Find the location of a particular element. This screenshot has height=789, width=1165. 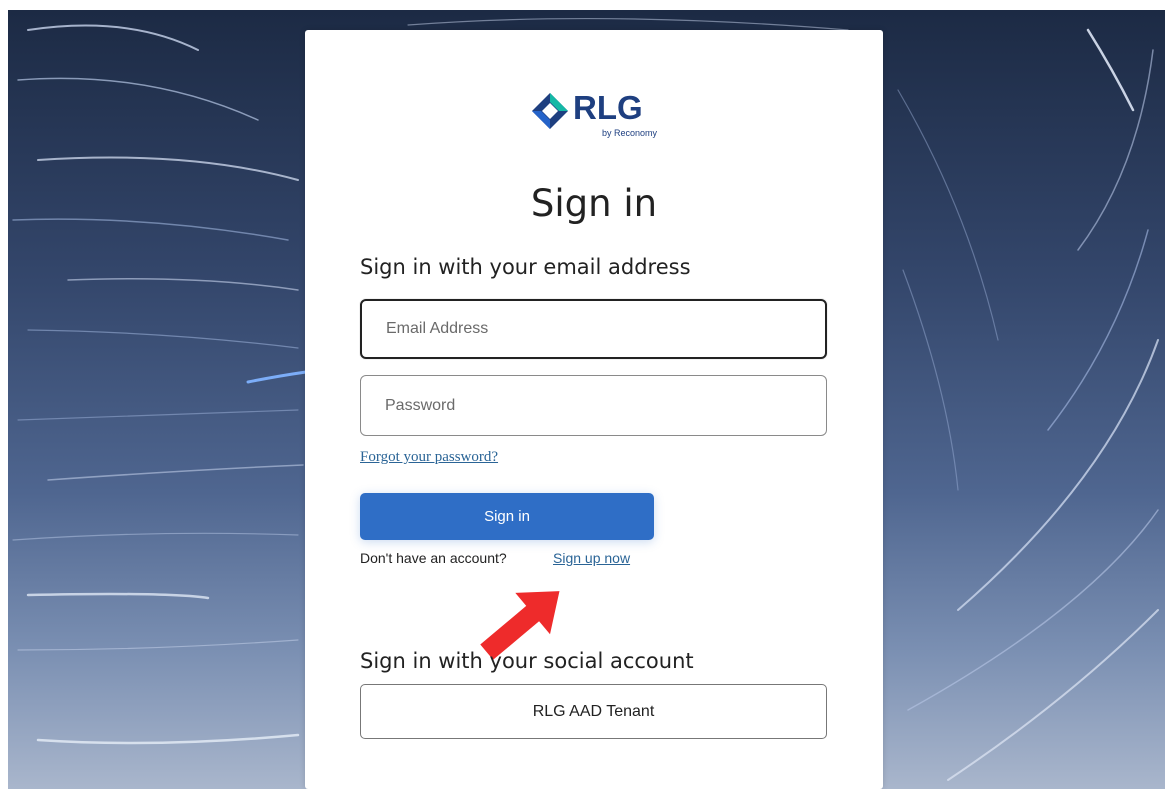

forgot-password-link: Forgot your password? is located at coordinates (429, 457).